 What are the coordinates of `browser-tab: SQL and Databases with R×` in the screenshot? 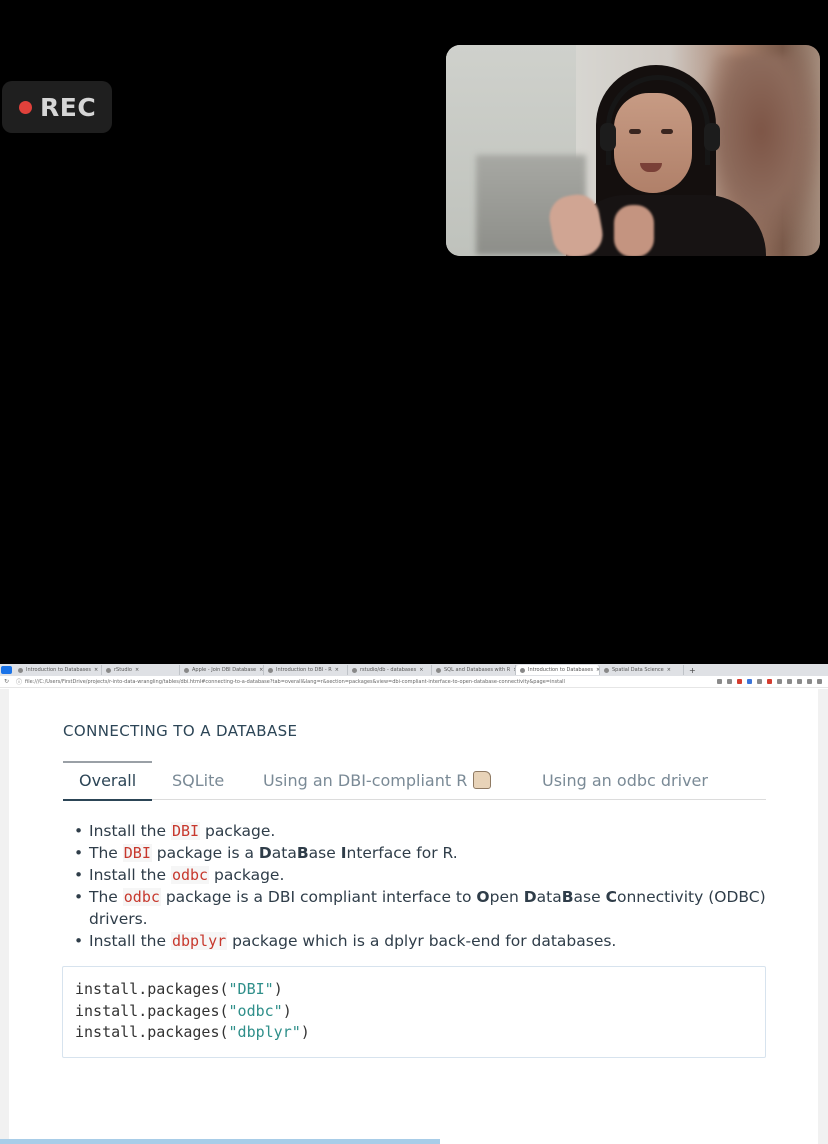 It's located at (474, 670).